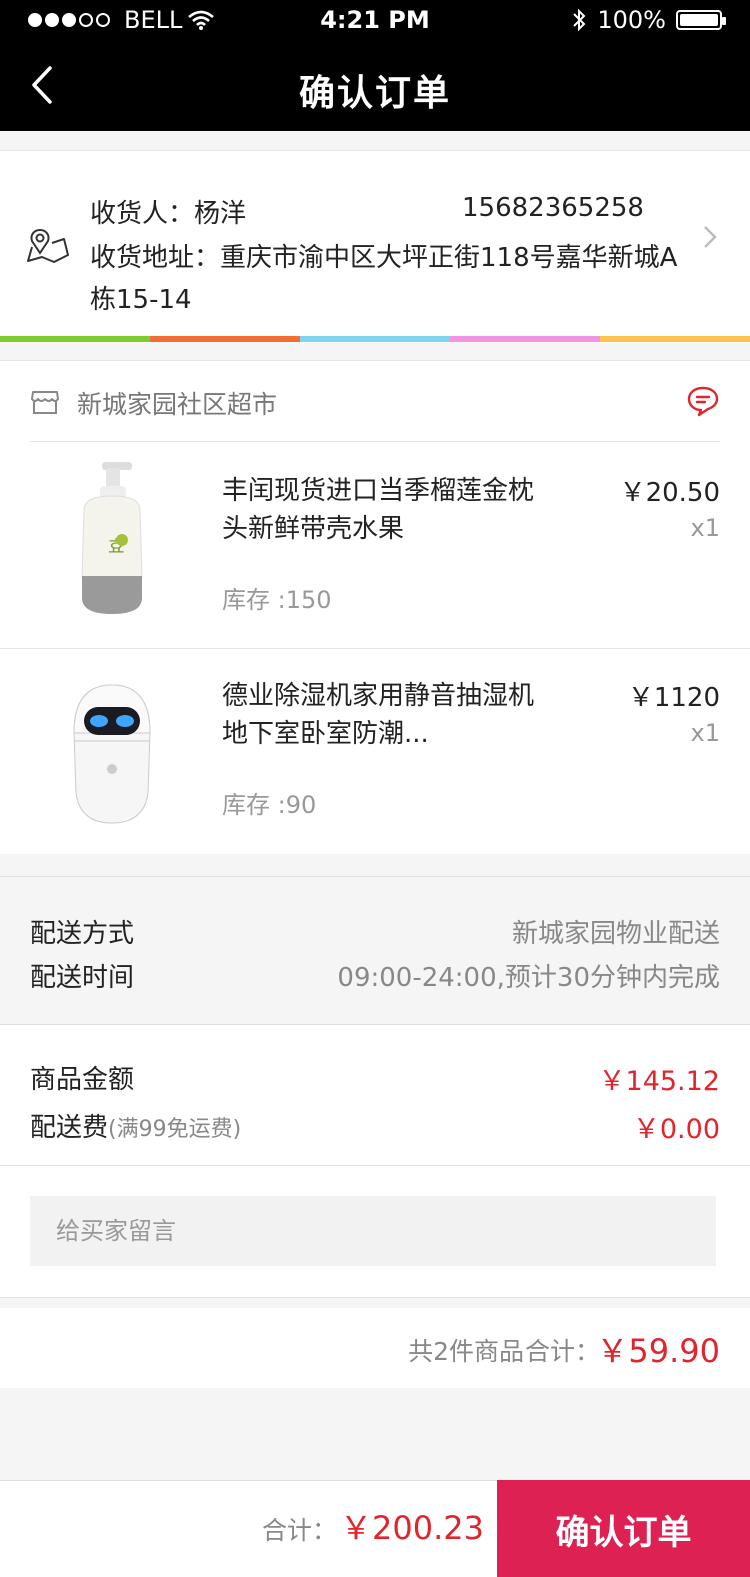 The height and width of the screenshot is (1577, 750). I want to click on chevron-right-icon, so click(710, 237).